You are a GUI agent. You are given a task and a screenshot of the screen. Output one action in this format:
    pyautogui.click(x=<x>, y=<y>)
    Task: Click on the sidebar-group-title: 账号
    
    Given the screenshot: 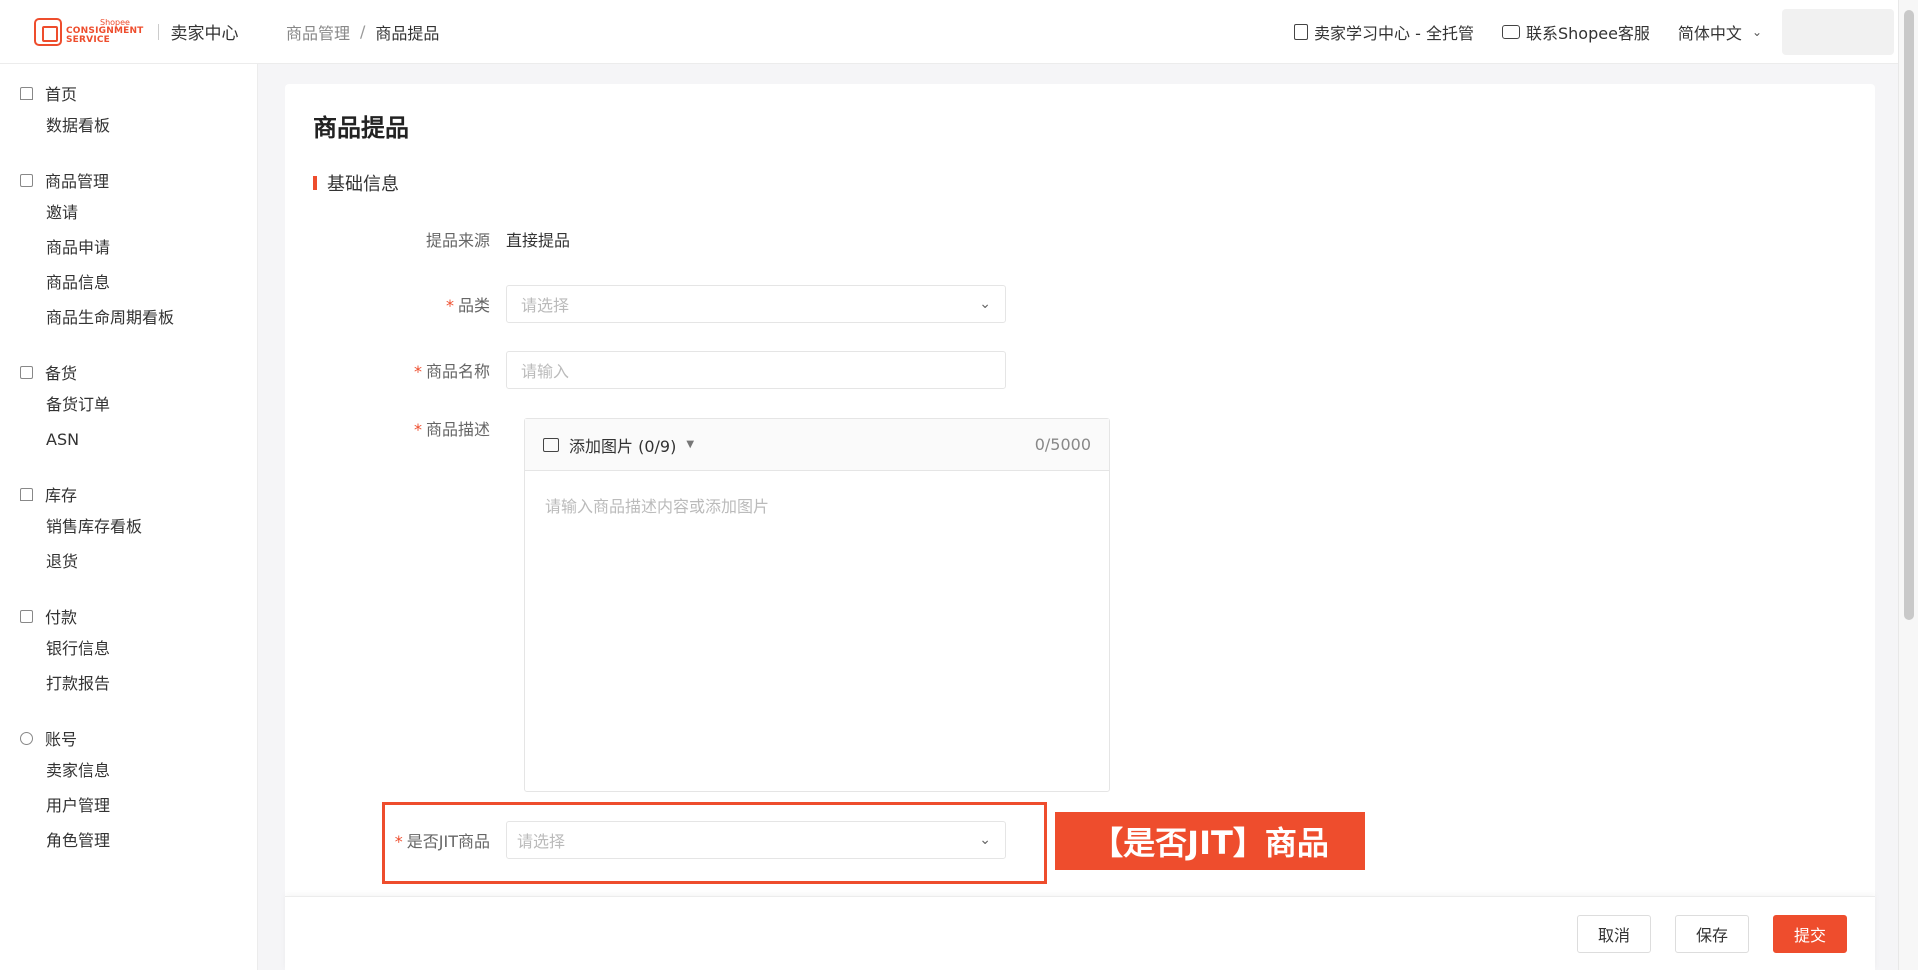 What is the action you would take?
    pyautogui.click(x=128, y=738)
    